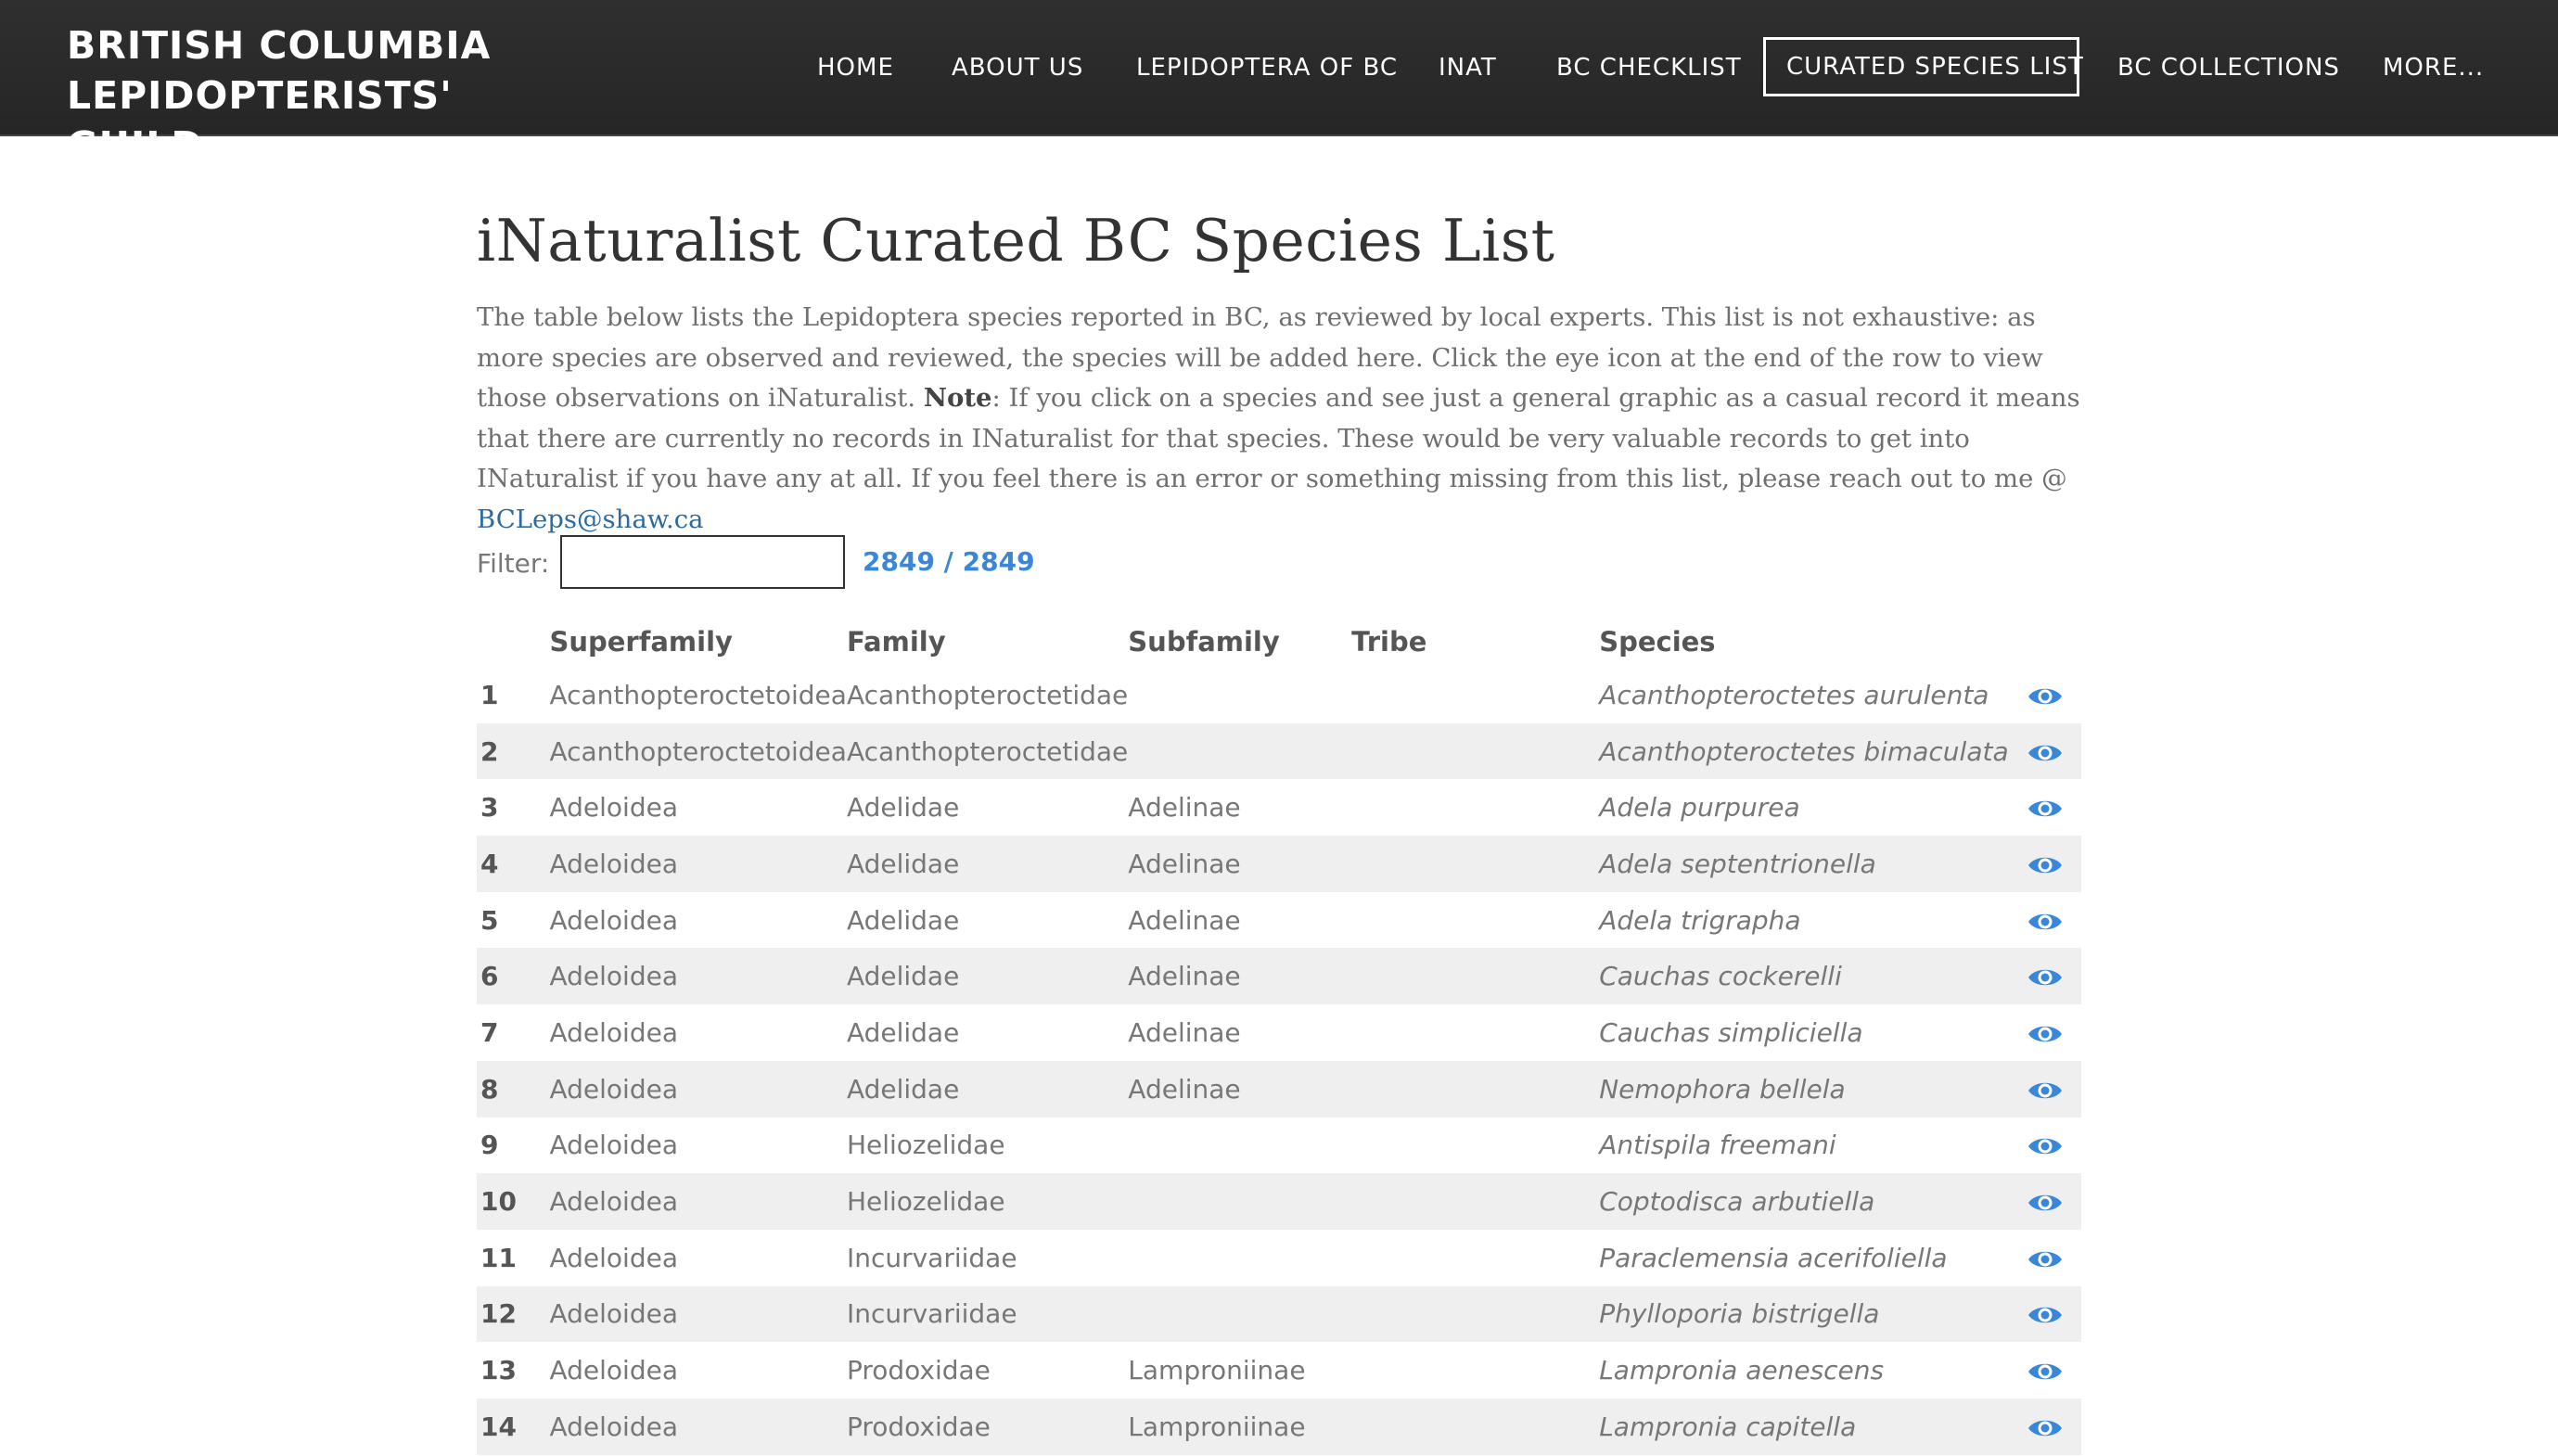 The width and height of the screenshot is (2558, 1456). What do you see at coordinates (1803, 1258) in the screenshot?
I see `cell-species: Paraclemensia acerifoliella` at bounding box center [1803, 1258].